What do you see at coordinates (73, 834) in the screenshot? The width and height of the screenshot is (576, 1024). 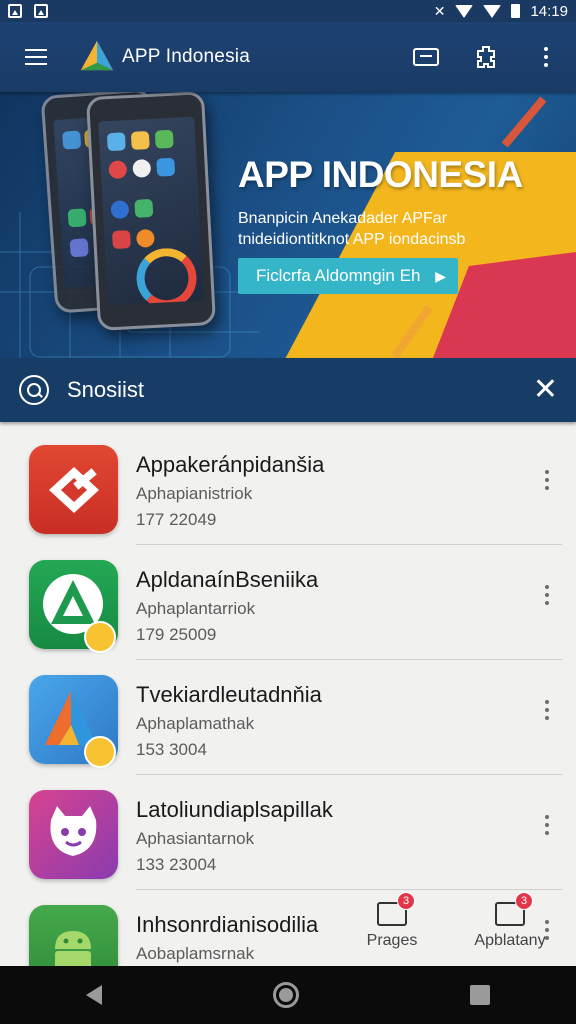 I see `purple-face-app-icon` at bounding box center [73, 834].